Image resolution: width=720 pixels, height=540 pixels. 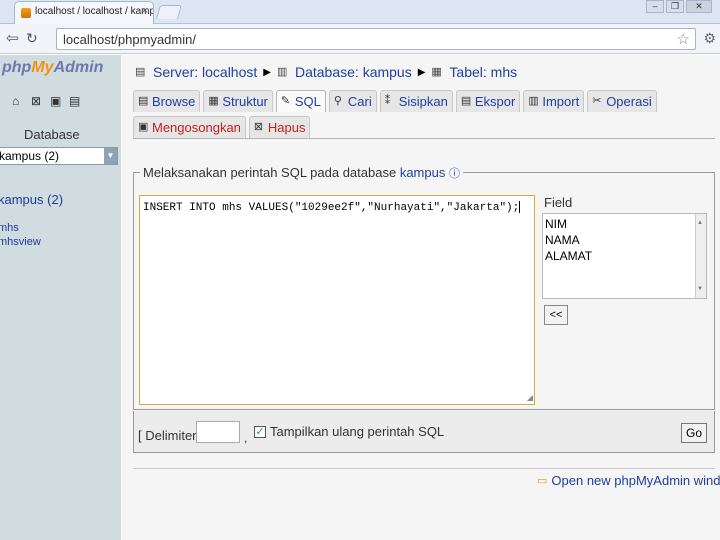 I want to click on back-icon: ⇦, so click(x=12, y=38).